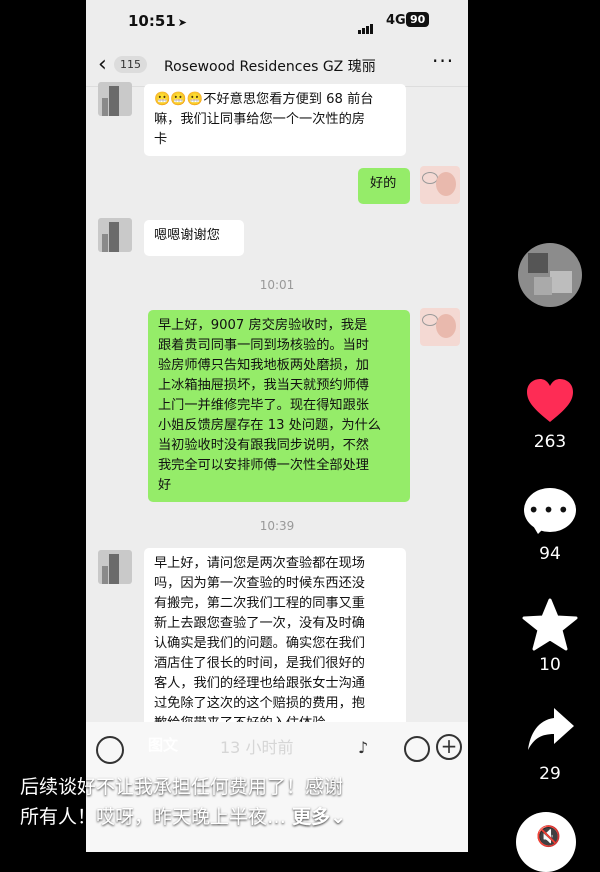  I want to click on message-bubble-received: 嗯嗯谢谢您, so click(194, 238).